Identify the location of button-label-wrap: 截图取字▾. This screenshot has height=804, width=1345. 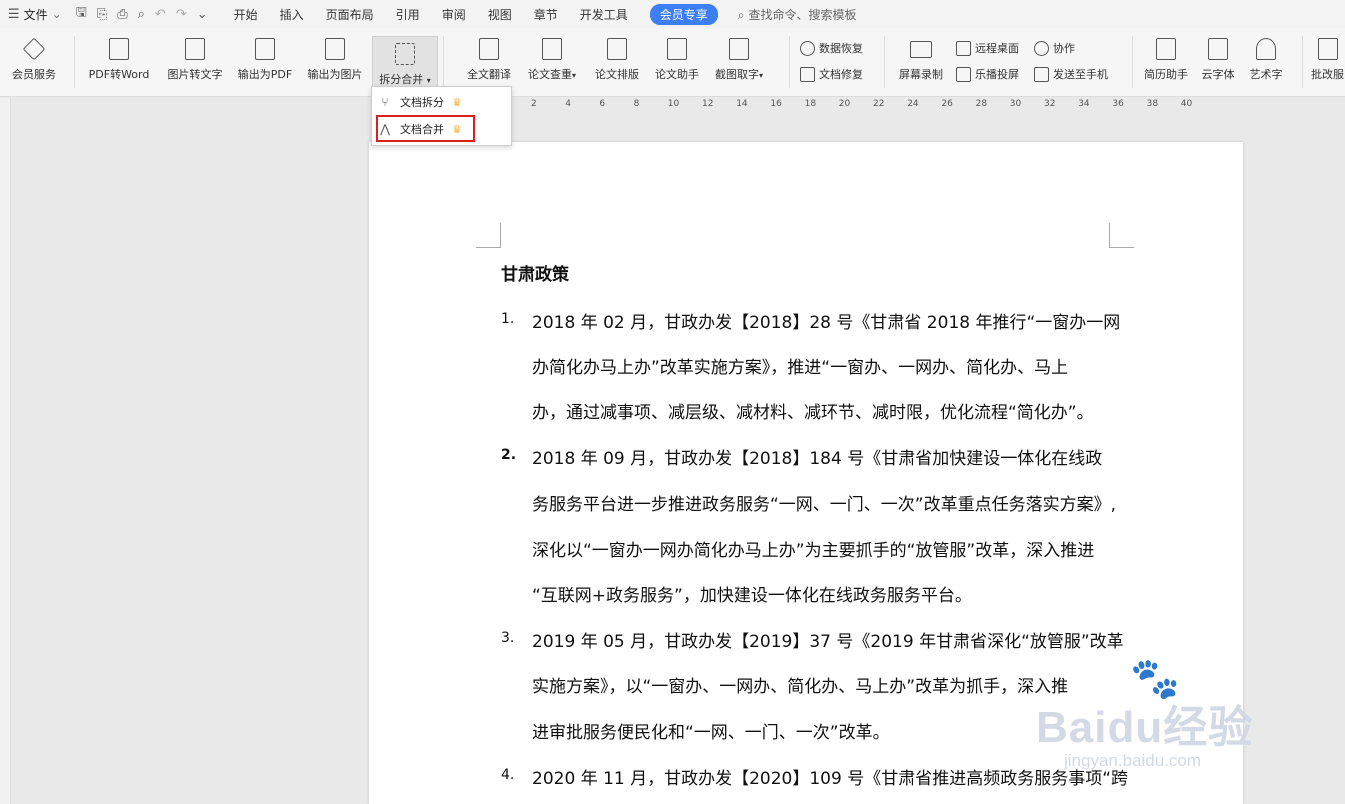
(739, 74).